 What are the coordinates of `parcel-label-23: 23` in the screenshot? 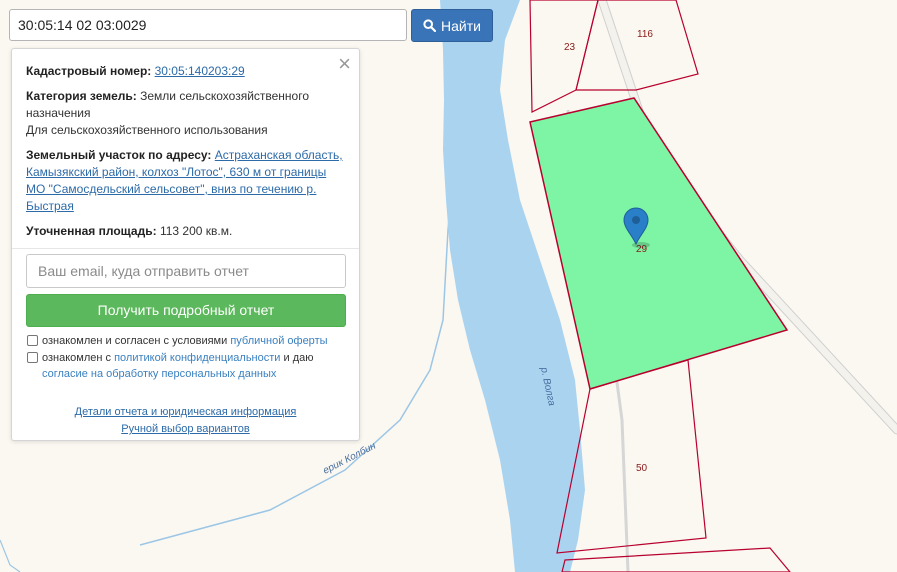 It's located at (570, 47).